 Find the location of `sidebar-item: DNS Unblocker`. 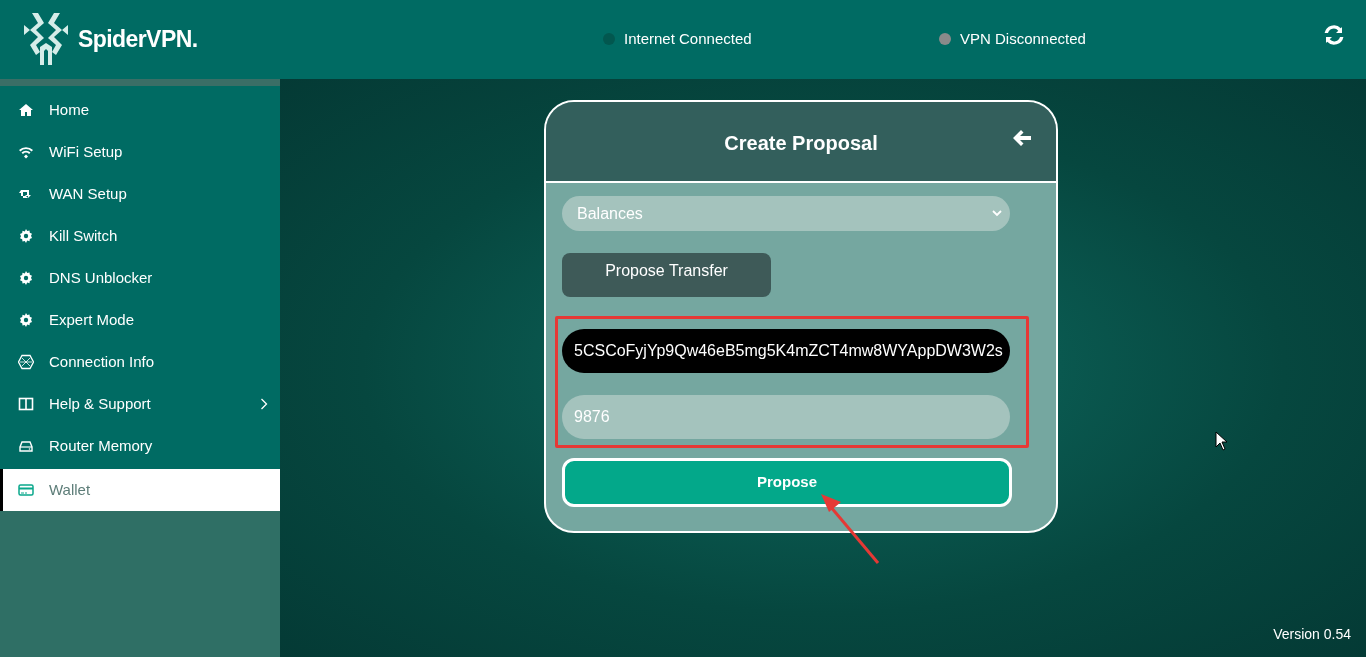

sidebar-item: DNS Unblocker is located at coordinates (140, 278).